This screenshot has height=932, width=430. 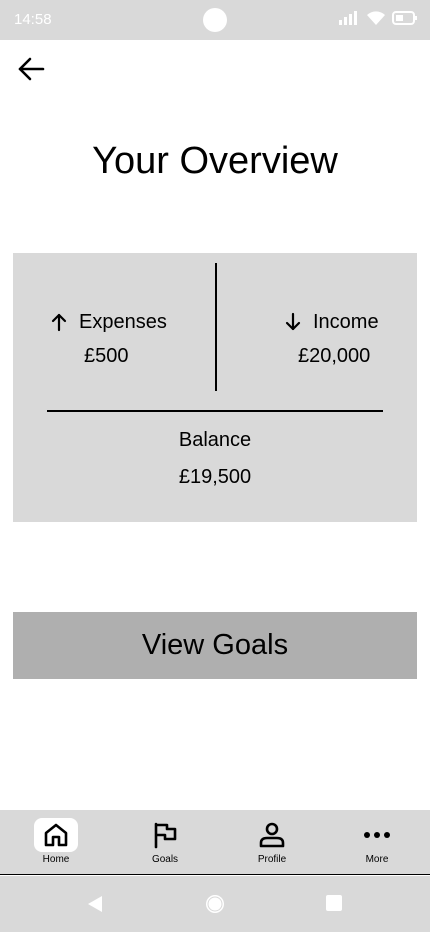 I want to click on system-home-icon, so click(x=215, y=904).